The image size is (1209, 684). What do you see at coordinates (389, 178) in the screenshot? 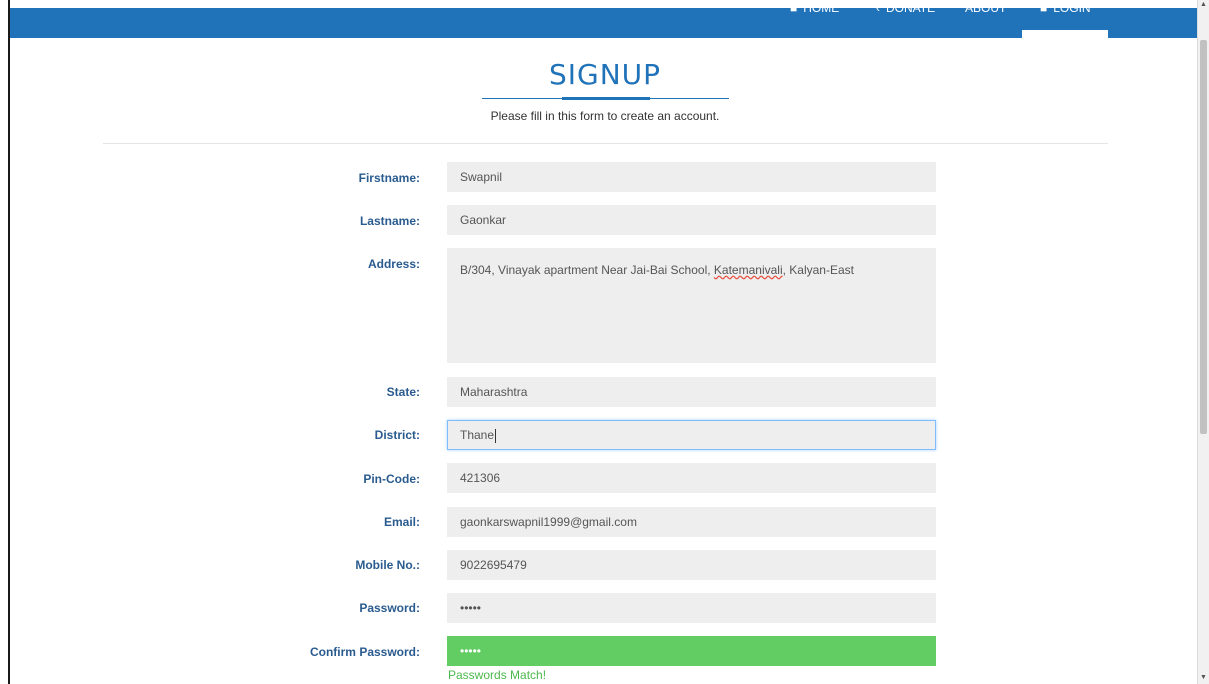
I see `firstname-label: Firstname:` at bounding box center [389, 178].